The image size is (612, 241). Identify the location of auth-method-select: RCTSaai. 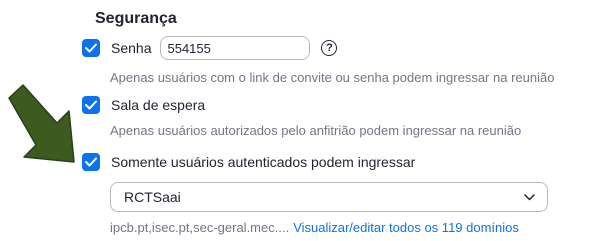
(329, 197).